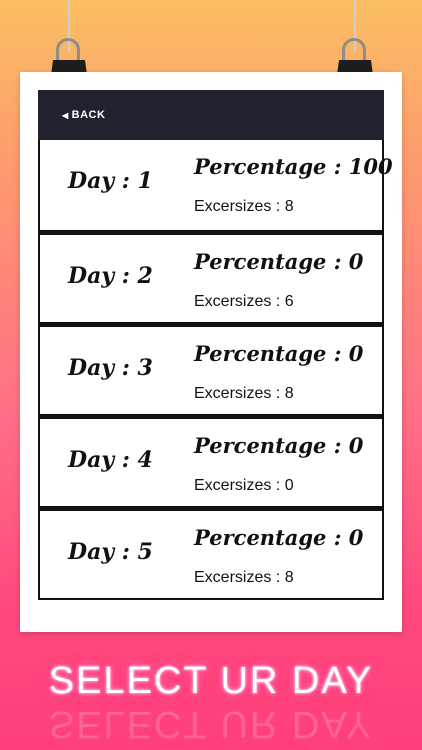  What do you see at coordinates (211, 115) in the screenshot?
I see `top-bar: ◀ BACK` at bounding box center [211, 115].